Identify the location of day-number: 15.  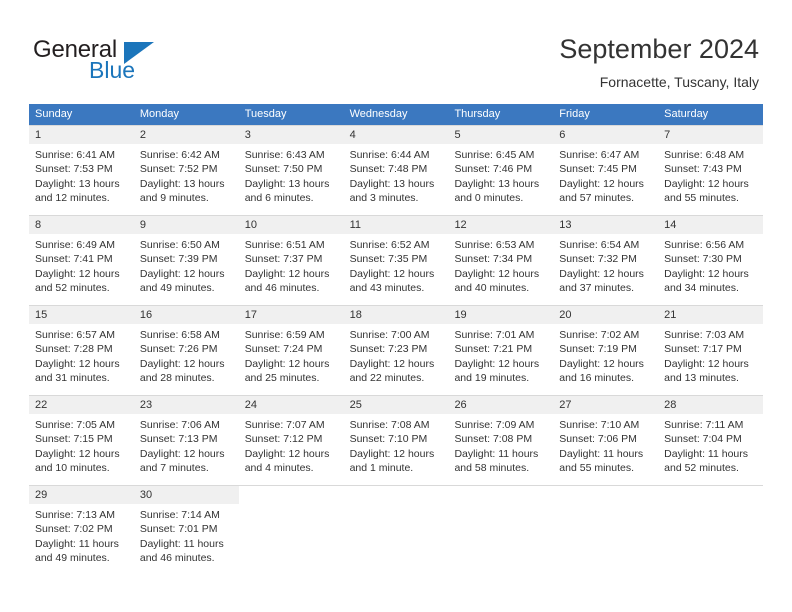
(81, 315).